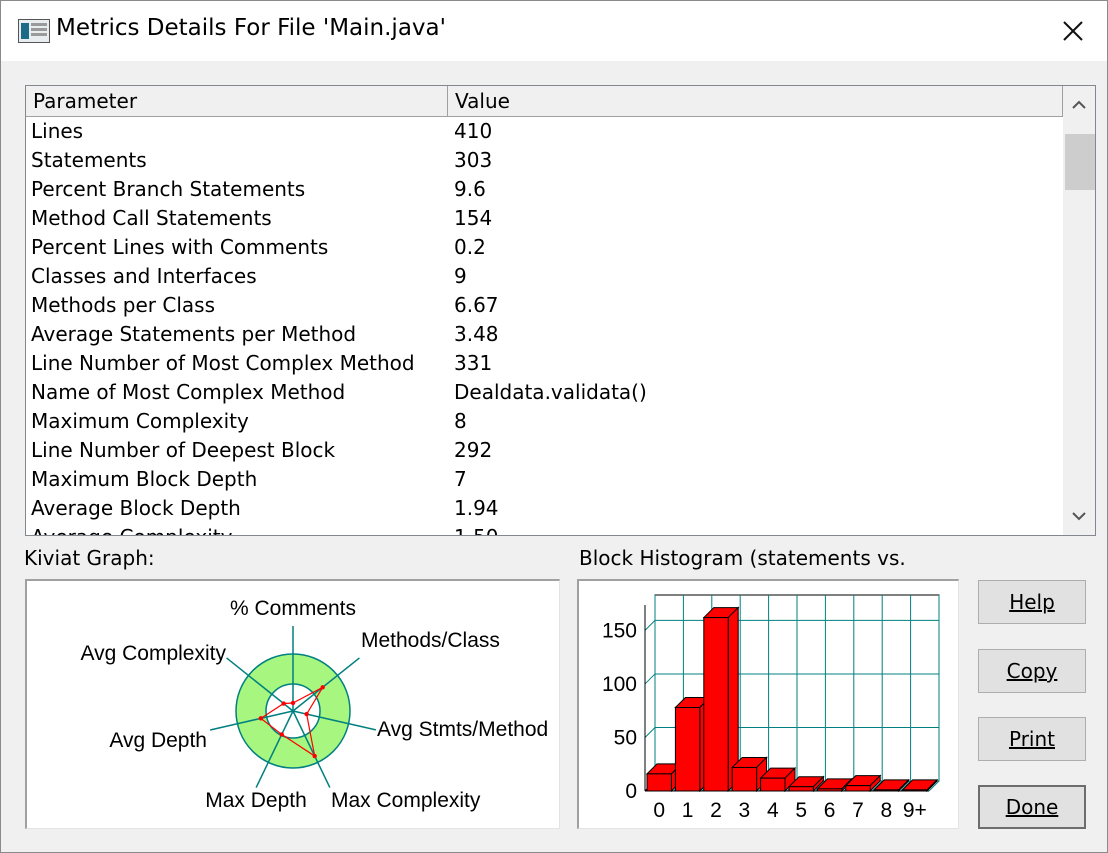 This screenshot has height=853, width=1108. I want to click on table-row: Average Block Depth 1.94, so click(544, 508).